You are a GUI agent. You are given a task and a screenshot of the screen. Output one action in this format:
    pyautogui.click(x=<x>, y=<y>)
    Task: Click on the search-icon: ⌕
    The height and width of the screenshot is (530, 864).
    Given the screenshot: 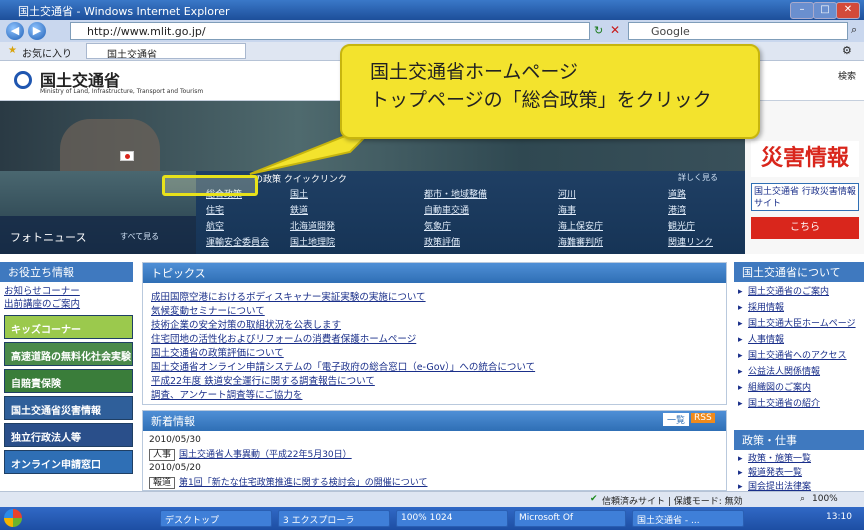 What is the action you would take?
    pyautogui.click(x=854, y=30)
    